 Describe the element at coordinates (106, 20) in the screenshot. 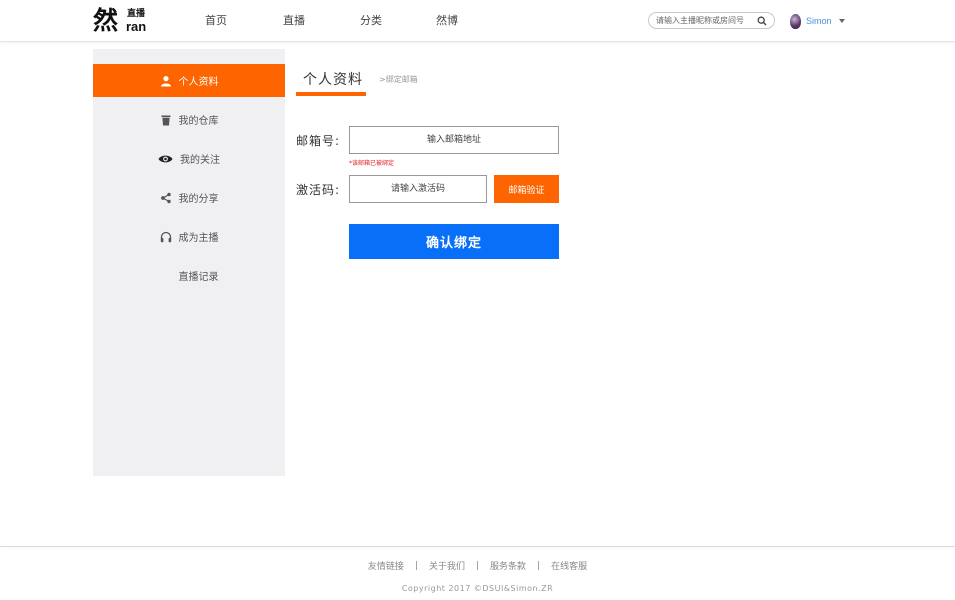

I see `logo-main-glyph: 然` at that location.